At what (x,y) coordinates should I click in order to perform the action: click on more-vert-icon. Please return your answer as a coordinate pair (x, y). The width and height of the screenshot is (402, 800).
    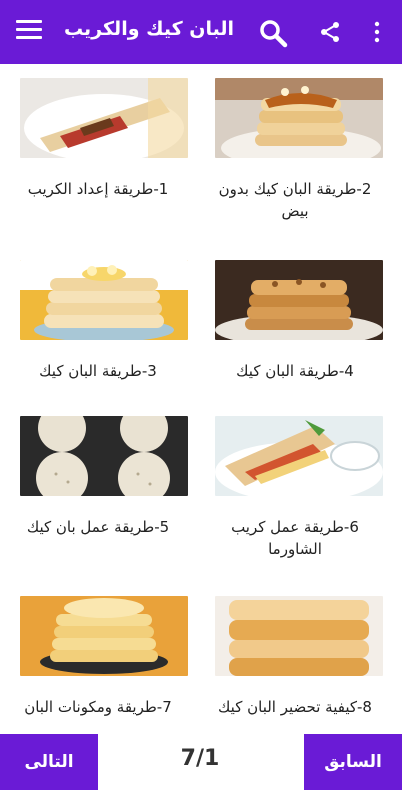
    Looking at the image, I should click on (377, 32).